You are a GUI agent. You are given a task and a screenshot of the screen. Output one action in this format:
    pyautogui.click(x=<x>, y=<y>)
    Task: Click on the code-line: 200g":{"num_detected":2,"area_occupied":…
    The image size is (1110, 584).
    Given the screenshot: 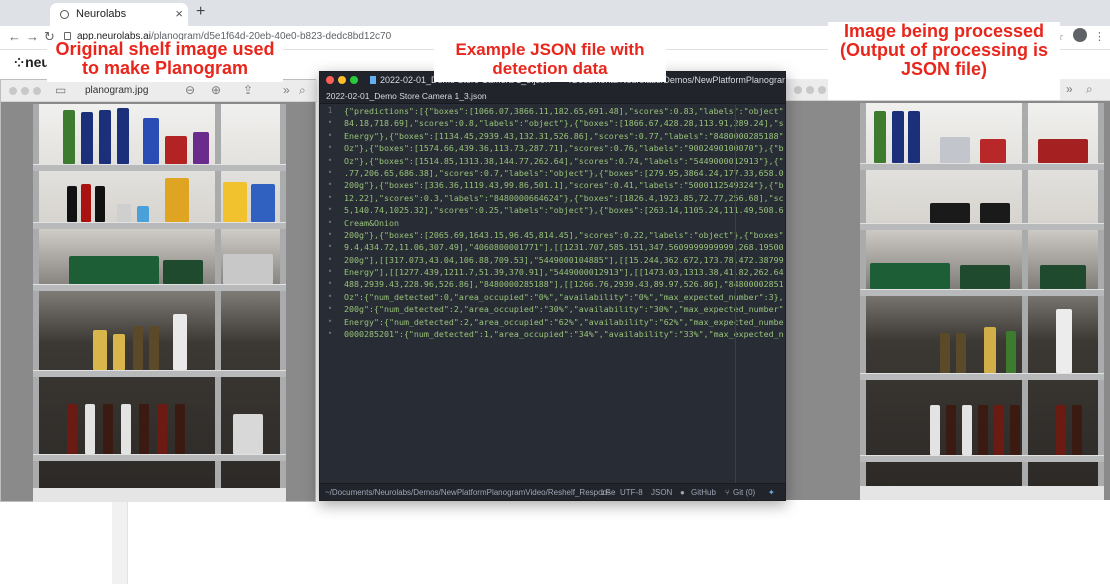 What is the action you would take?
    pyautogui.click(x=564, y=309)
    